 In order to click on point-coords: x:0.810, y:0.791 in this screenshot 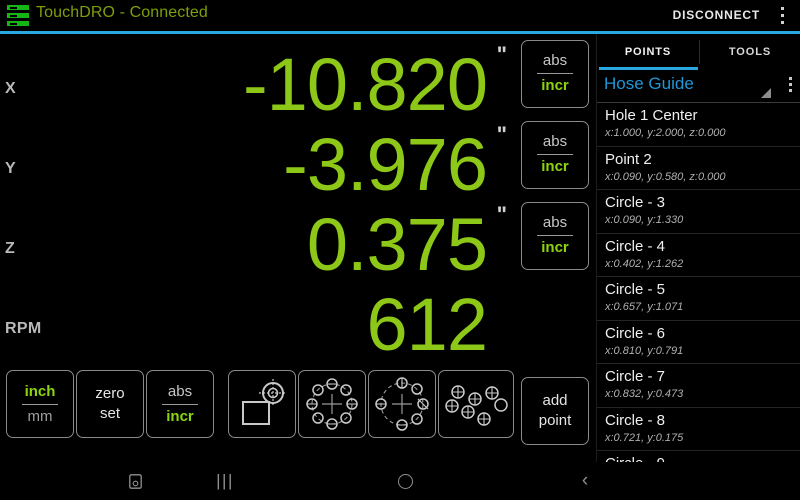, I will do `click(644, 350)`.